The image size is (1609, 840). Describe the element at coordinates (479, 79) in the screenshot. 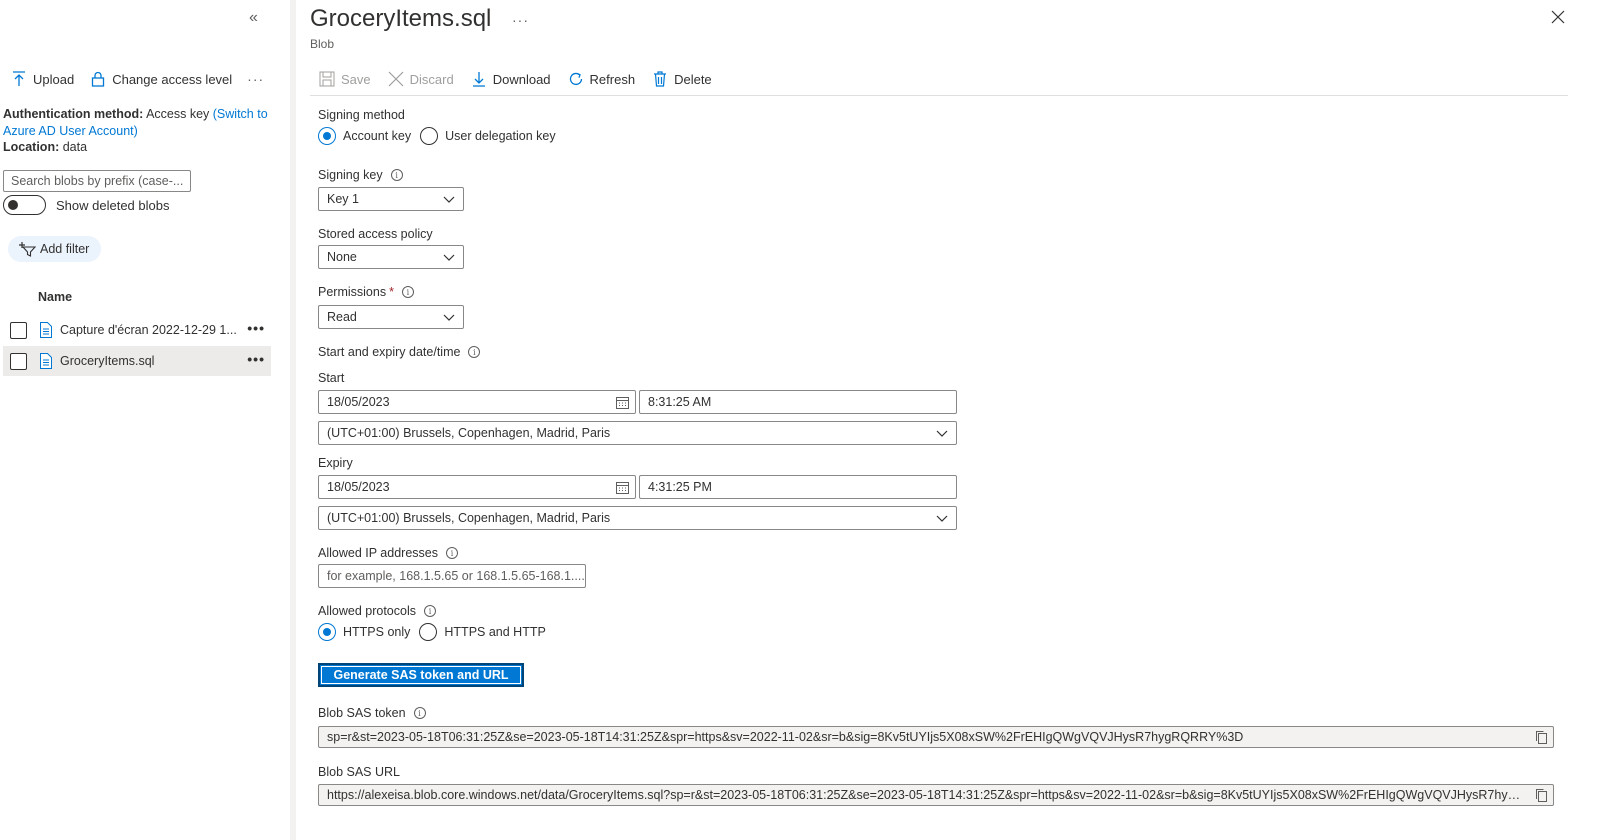

I see `download-icon` at that location.